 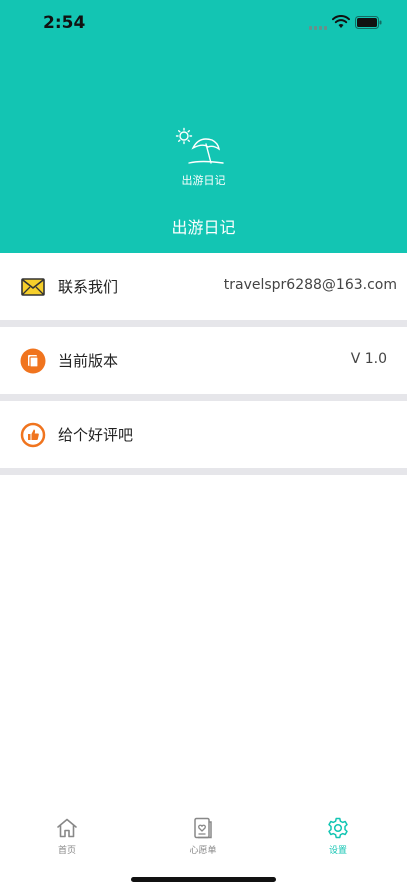 I want to click on envelope-icon, so click(x=33, y=287).